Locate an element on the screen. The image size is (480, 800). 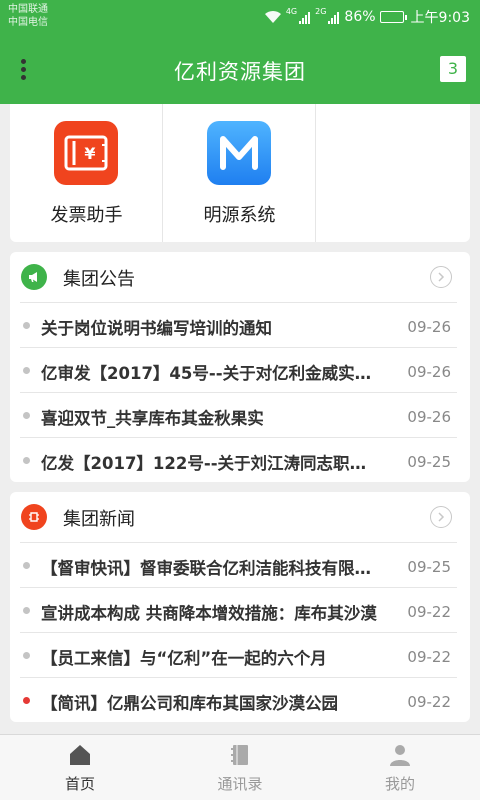
carrier-2: 中国电信 is located at coordinates (28, 22).